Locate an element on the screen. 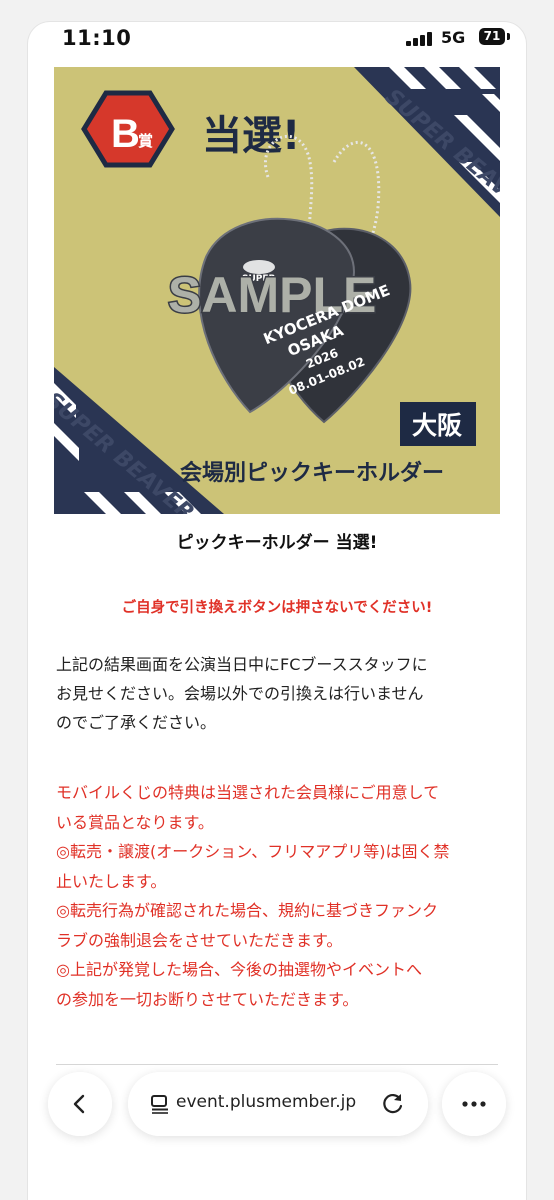  reload-icon is located at coordinates (393, 1104).